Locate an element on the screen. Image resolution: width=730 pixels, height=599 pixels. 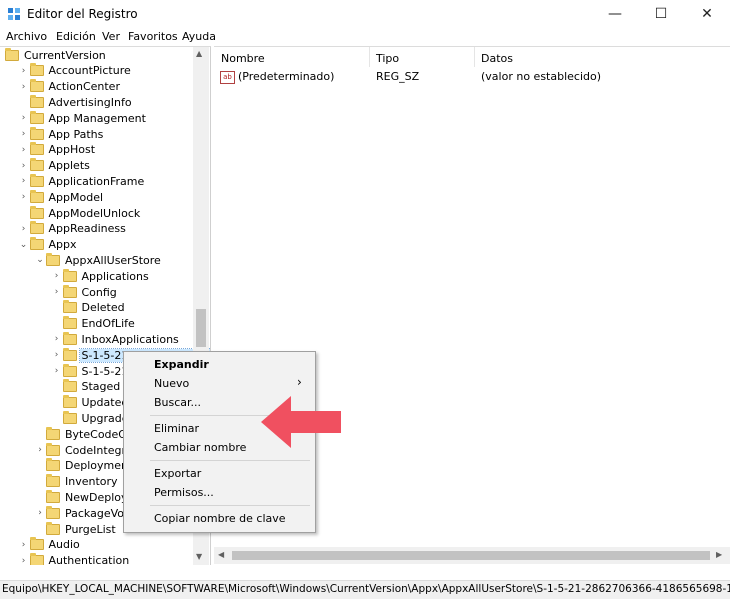
list-horizontal-scrollbar: ◀ ▶ is located at coordinates (472, 555).